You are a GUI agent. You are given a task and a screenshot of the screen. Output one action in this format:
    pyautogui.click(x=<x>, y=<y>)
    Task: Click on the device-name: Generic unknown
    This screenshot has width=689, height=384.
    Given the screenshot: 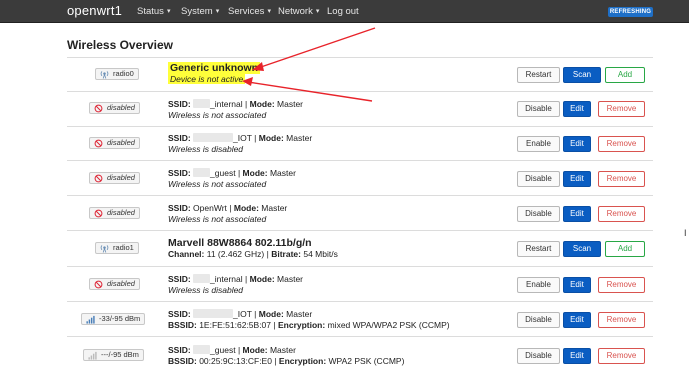 What is the action you would take?
    pyautogui.click(x=214, y=68)
    